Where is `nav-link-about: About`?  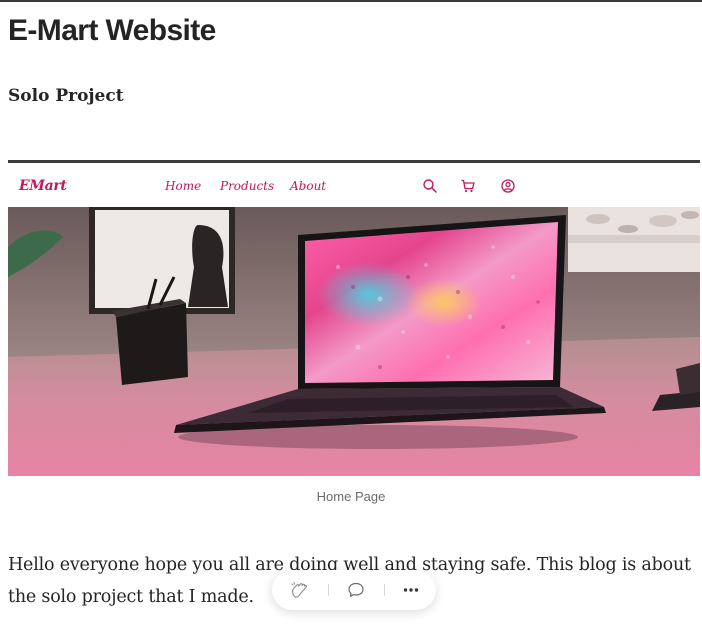
nav-link-about: About is located at coordinates (308, 186).